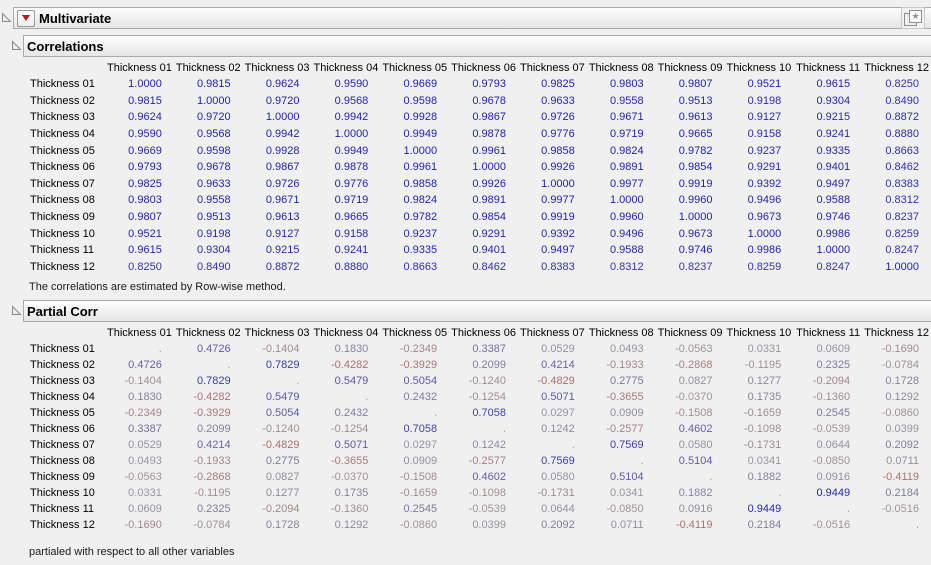 The width and height of the screenshot is (931, 565). Describe the element at coordinates (62, 525) in the screenshot. I see `row-label: Thickness 12` at that location.